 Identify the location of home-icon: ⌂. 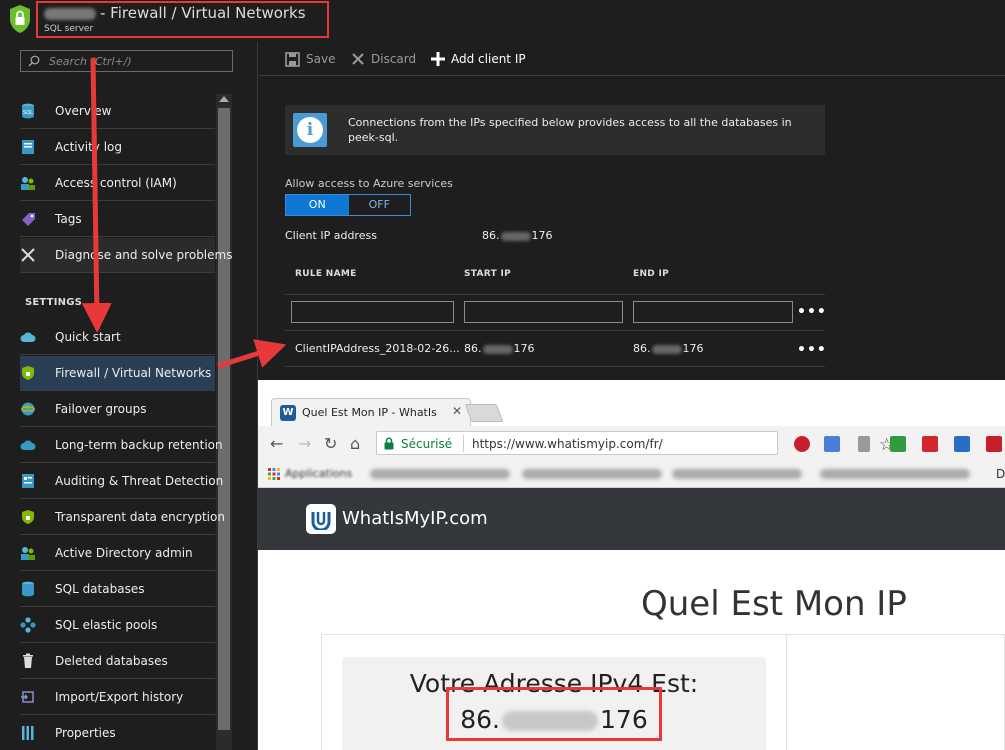
(355, 443).